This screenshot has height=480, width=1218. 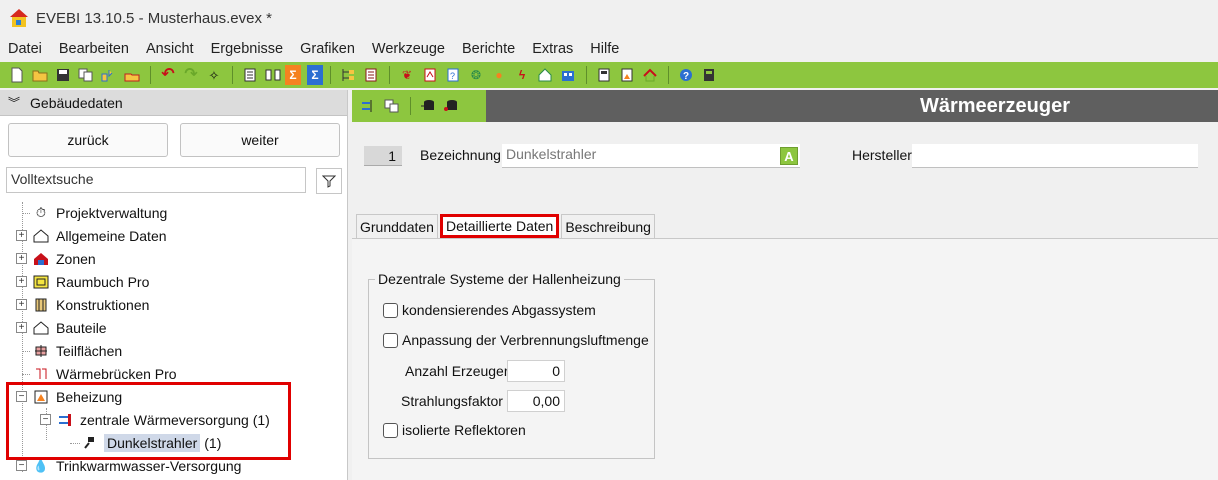 What do you see at coordinates (86, 75) in the screenshot?
I see `copy-icon` at bounding box center [86, 75].